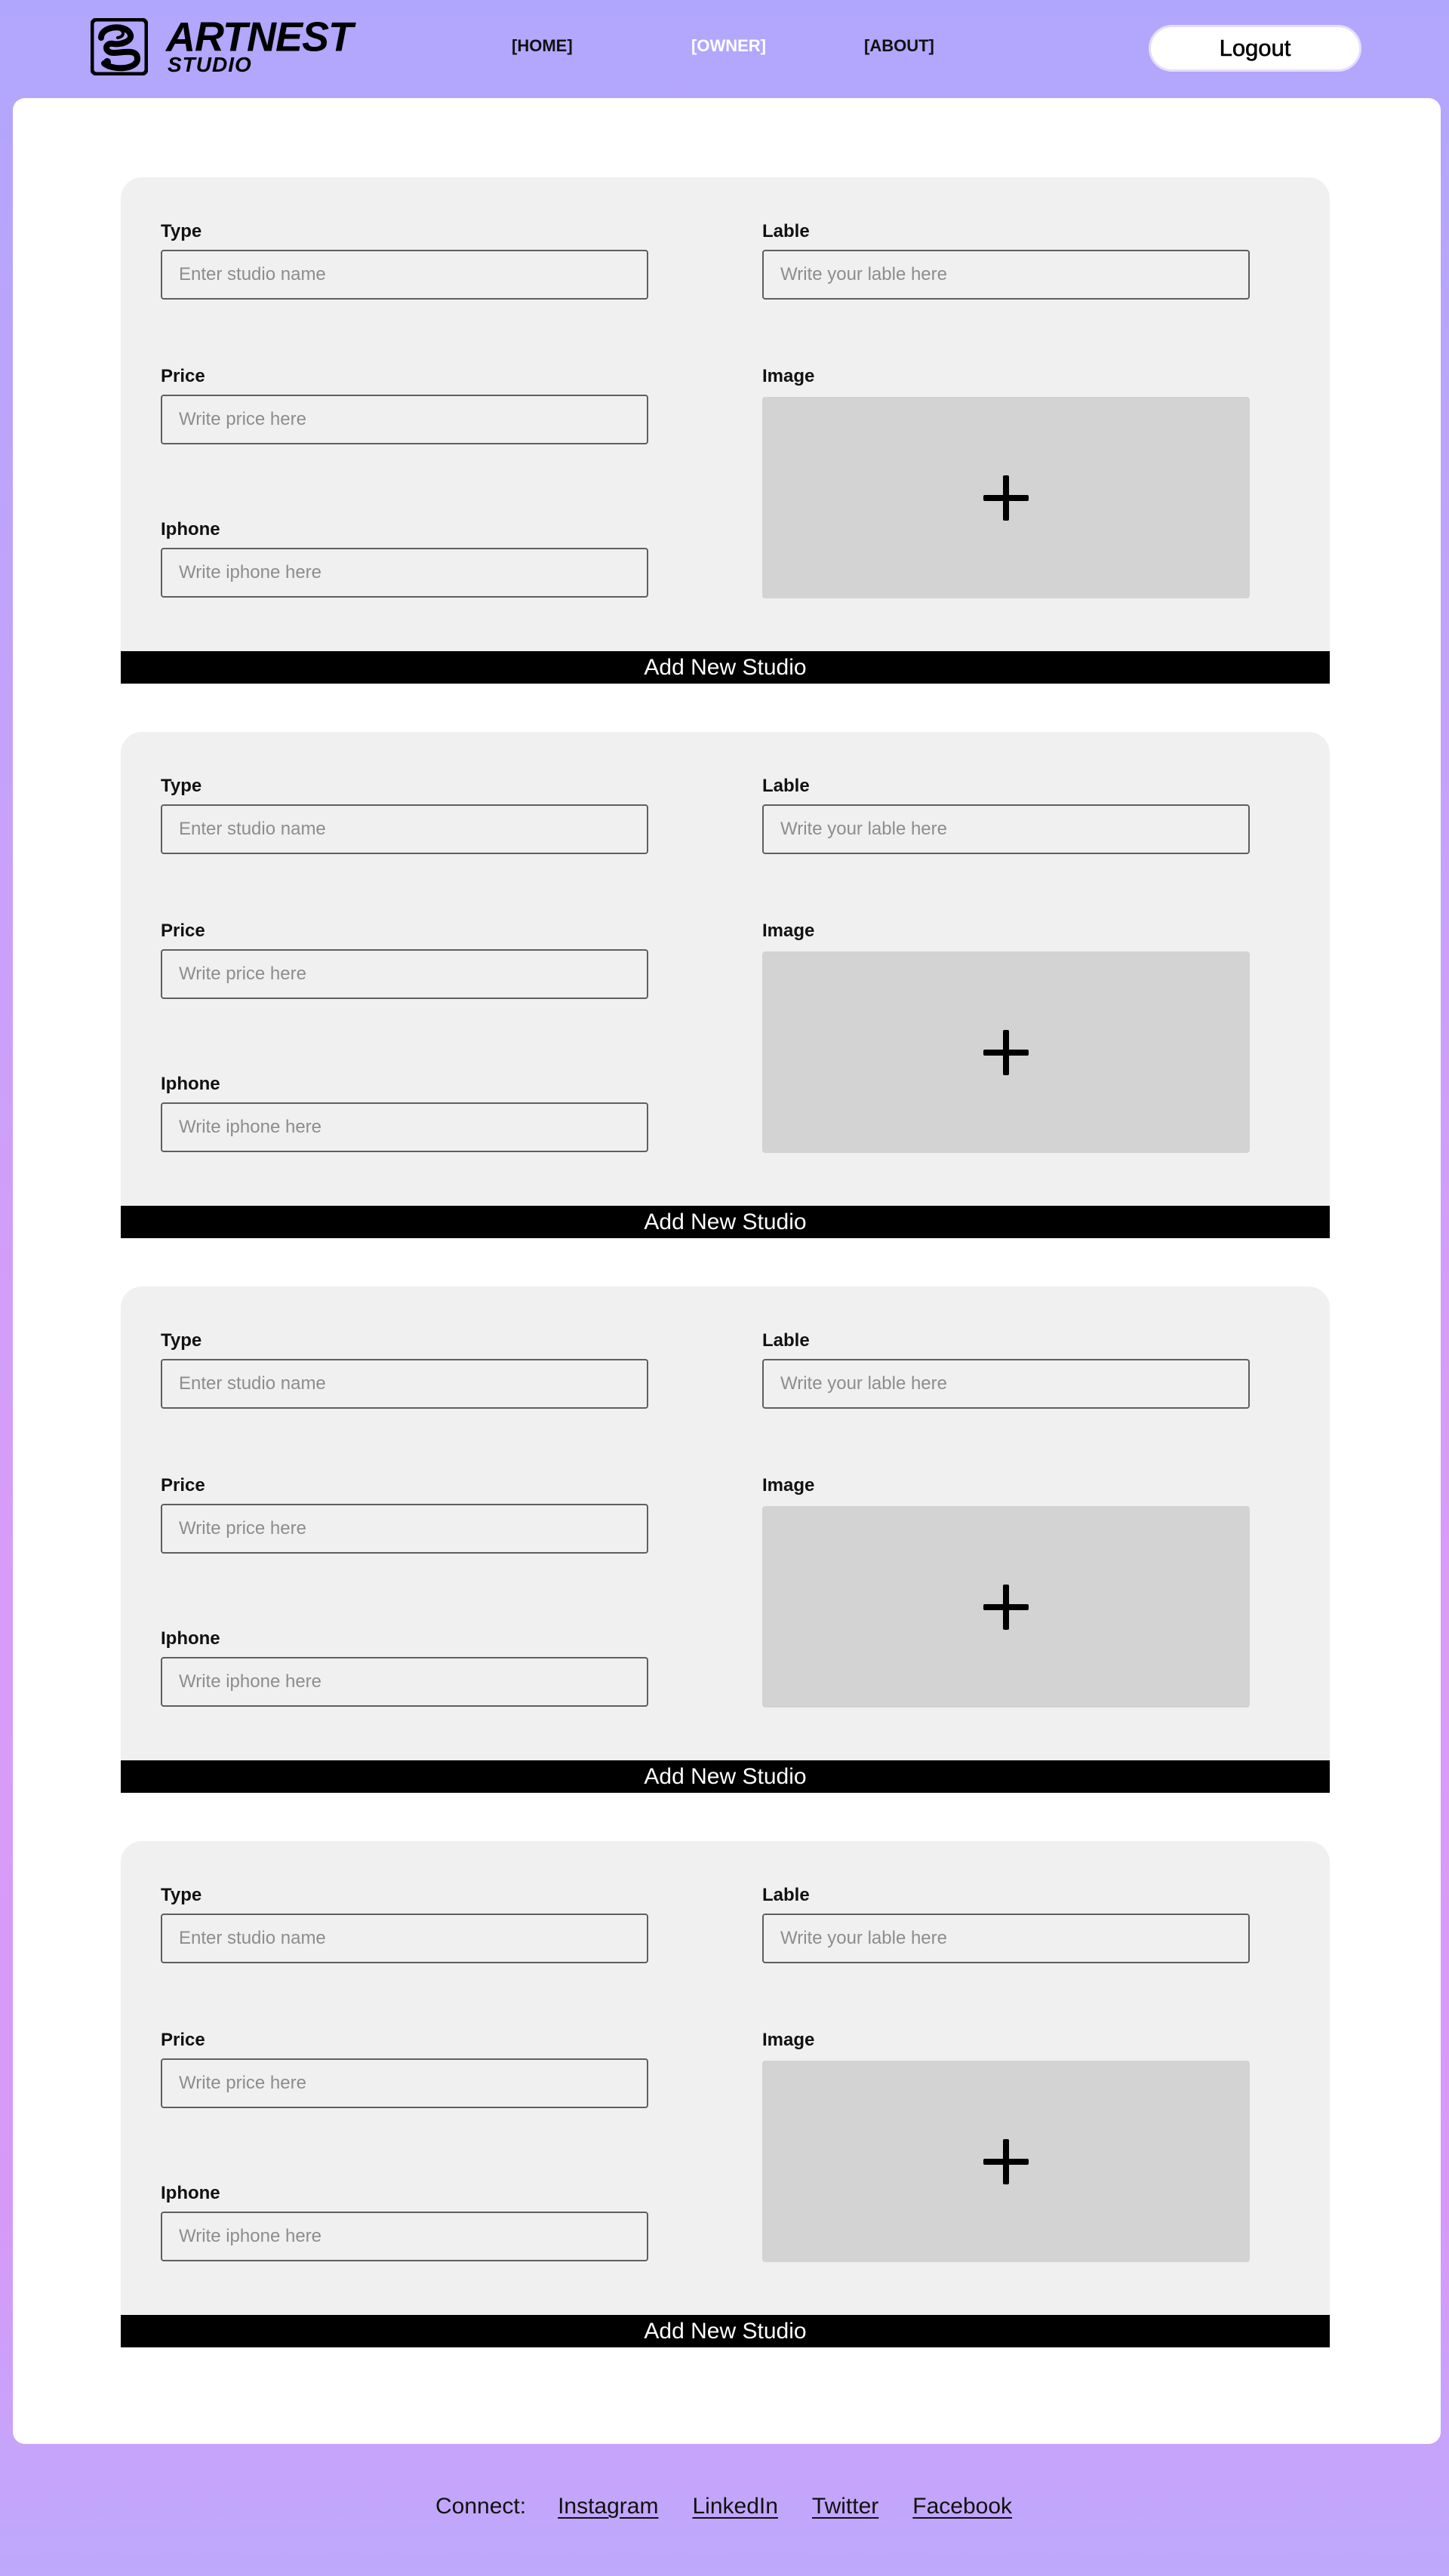 This screenshot has height=2576, width=1449. What do you see at coordinates (845, 2506) in the screenshot?
I see `twitter-link: Twitter` at bounding box center [845, 2506].